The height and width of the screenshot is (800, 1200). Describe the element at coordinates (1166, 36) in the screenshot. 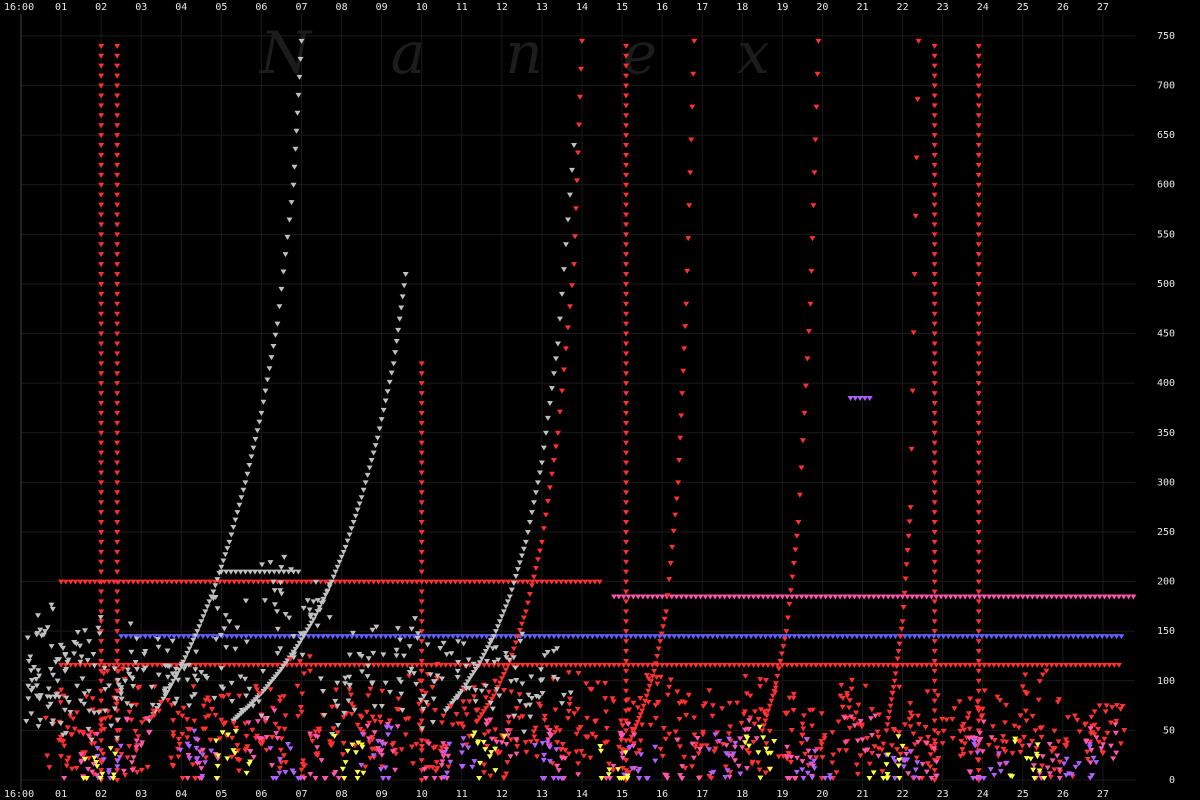

I see `y-tick-label: 750` at that location.